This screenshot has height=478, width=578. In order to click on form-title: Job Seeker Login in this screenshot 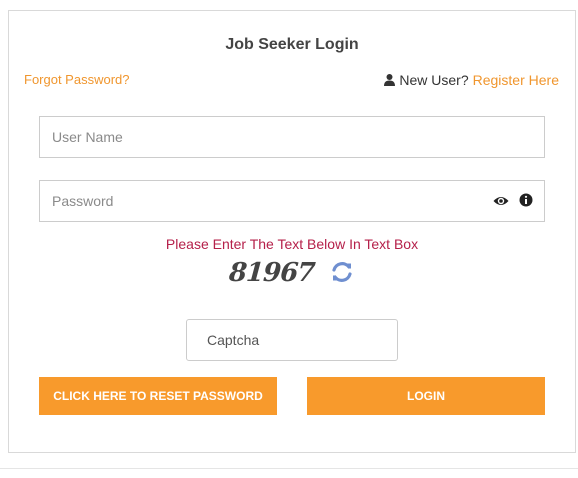, I will do `click(292, 44)`.